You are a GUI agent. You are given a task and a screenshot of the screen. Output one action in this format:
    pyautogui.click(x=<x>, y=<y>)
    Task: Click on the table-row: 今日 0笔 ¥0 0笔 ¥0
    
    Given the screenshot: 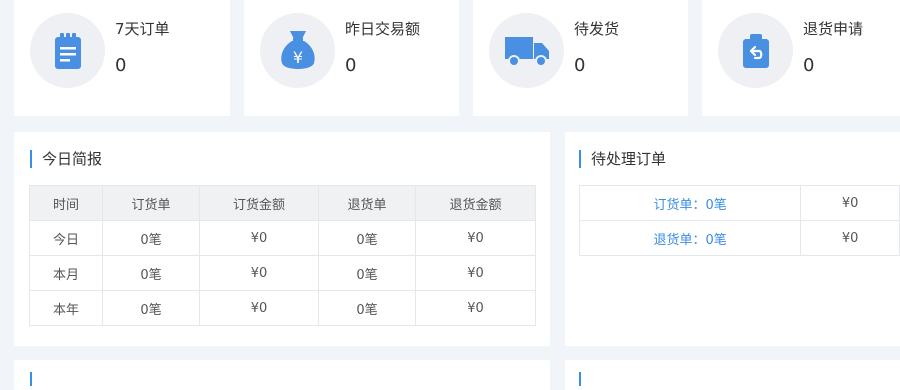 What is the action you would take?
    pyautogui.click(x=282, y=238)
    